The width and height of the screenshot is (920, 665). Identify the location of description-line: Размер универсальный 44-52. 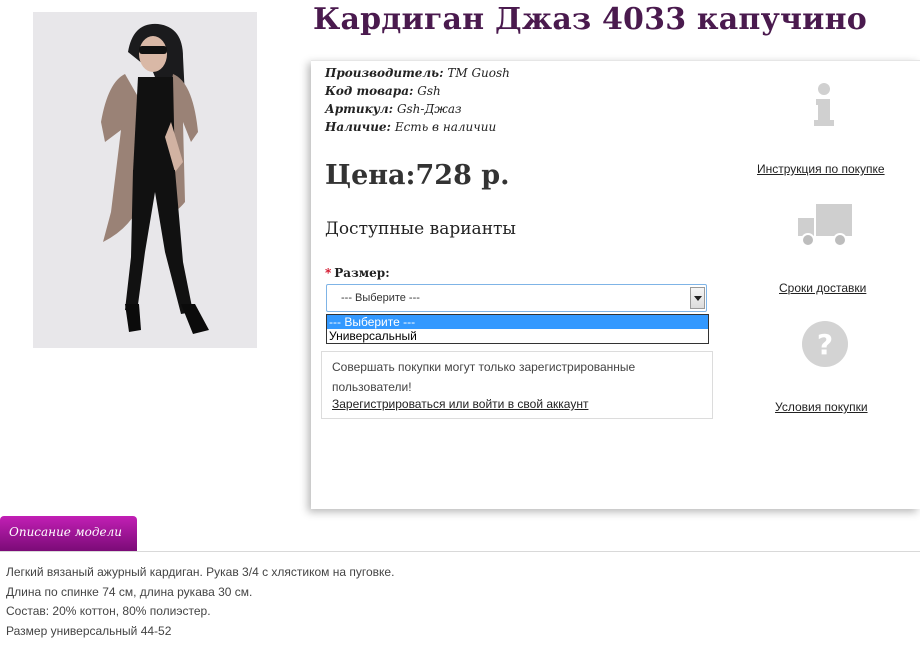
(89, 631).